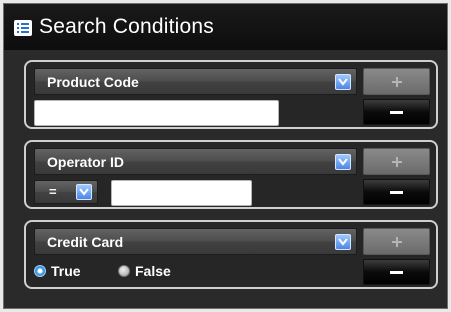  What do you see at coordinates (153, 271) in the screenshot?
I see `radio-false-label: False` at bounding box center [153, 271].